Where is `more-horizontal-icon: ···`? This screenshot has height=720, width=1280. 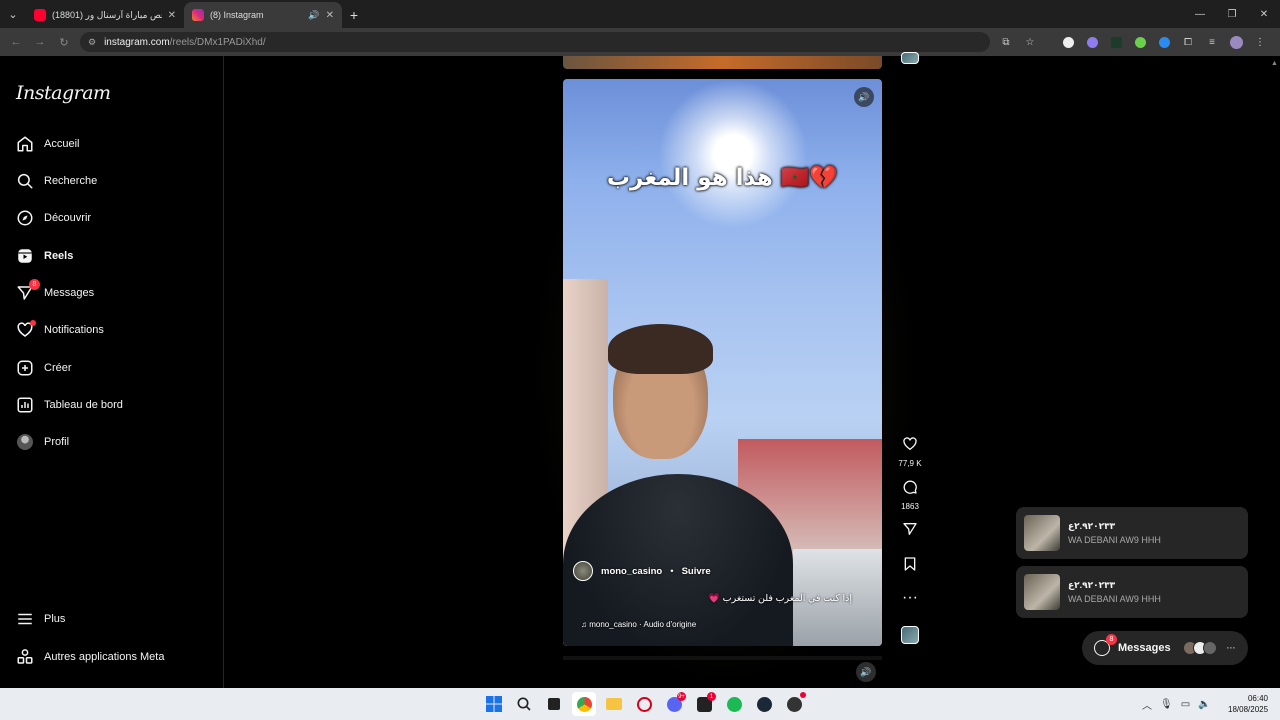
more-horizontal-icon: ··· is located at coordinates (910, 598).